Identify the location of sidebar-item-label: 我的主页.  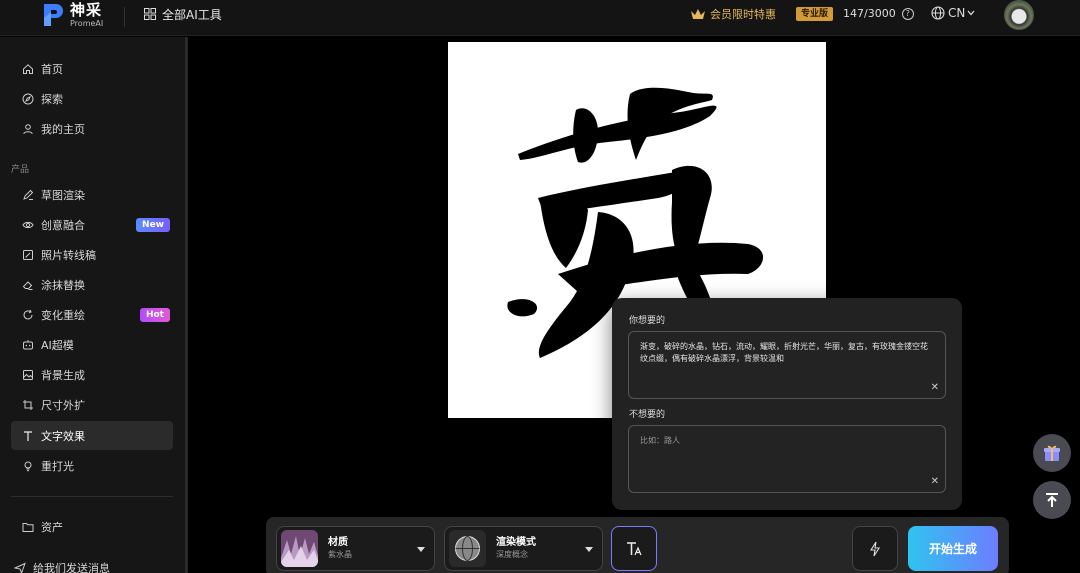
(63, 129).